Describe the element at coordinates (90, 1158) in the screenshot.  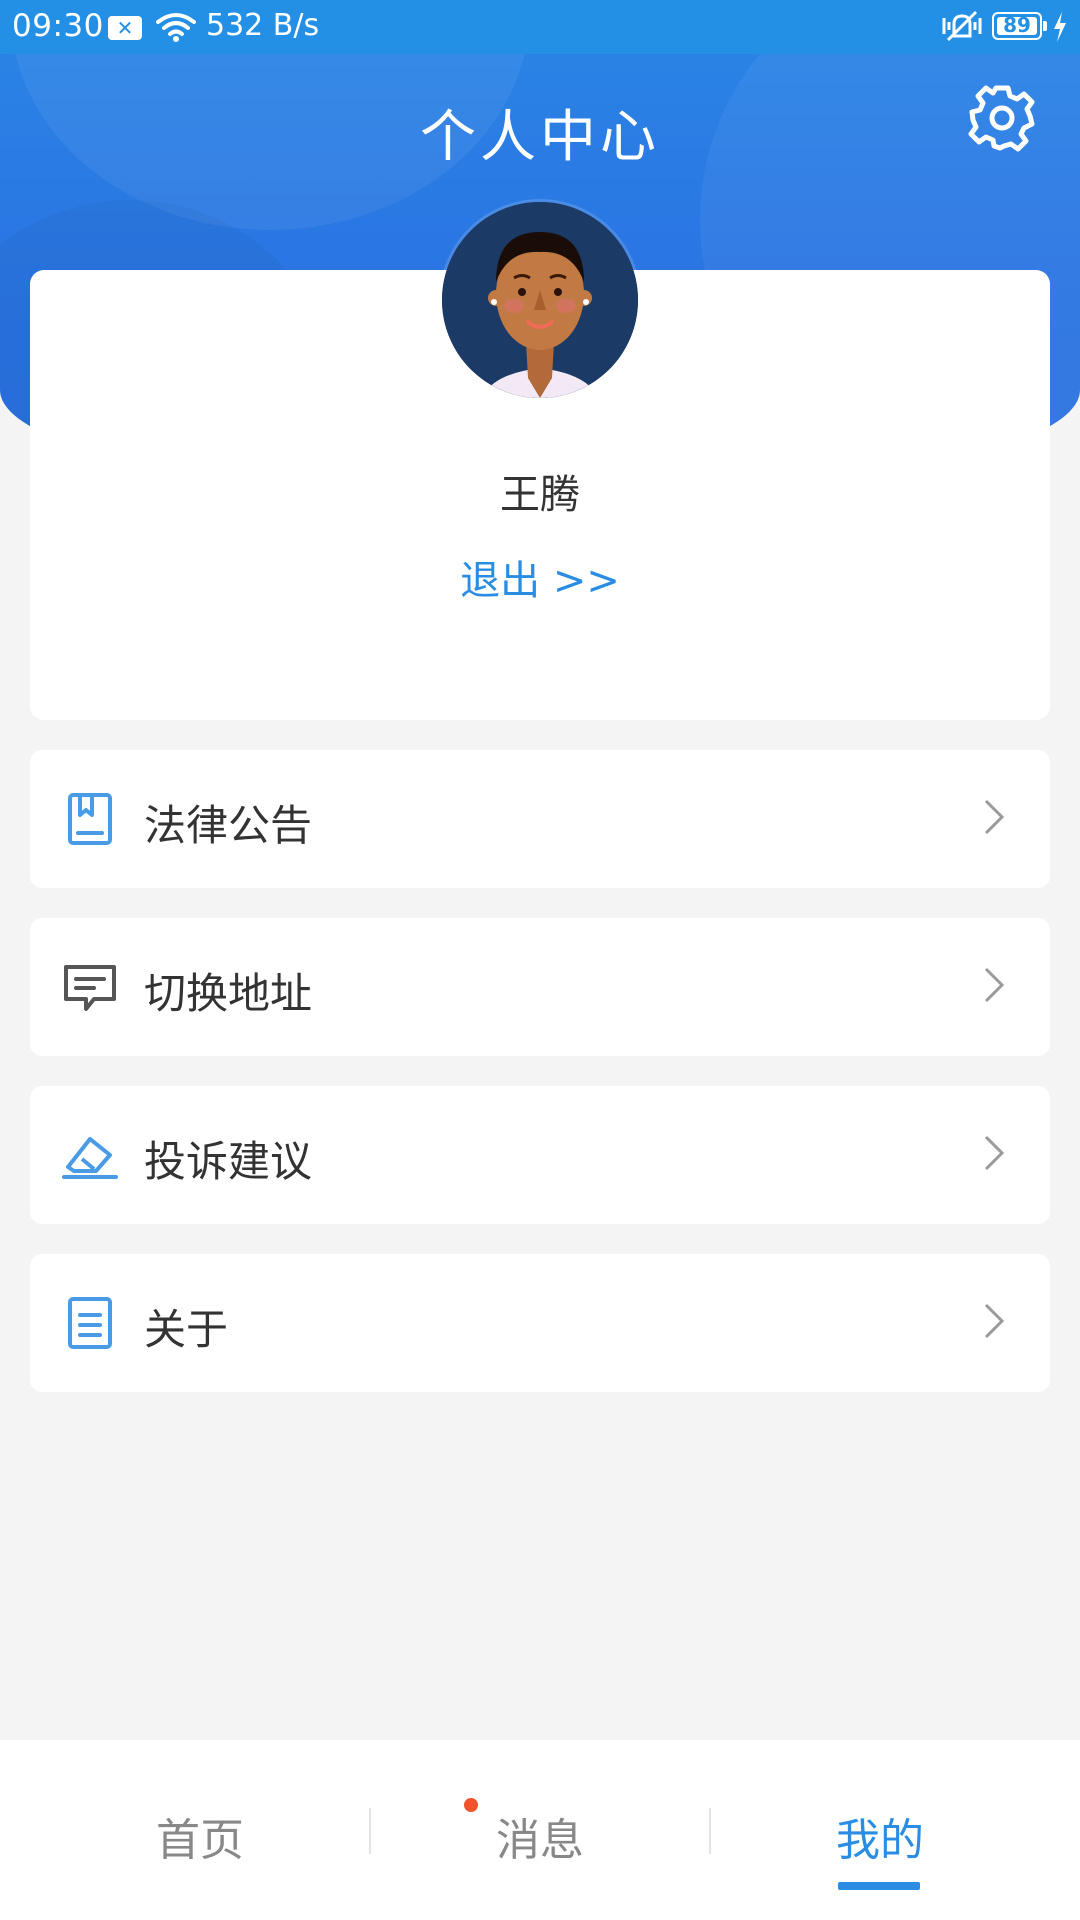
I see `eraser-icon` at that location.